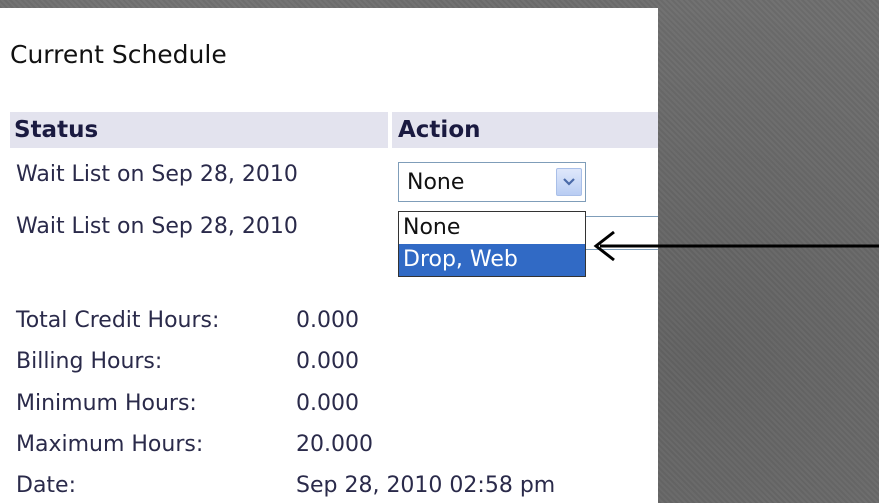  What do you see at coordinates (492, 182) in the screenshot?
I see `action-select-row-1: None` at bounding box center [492, 182].